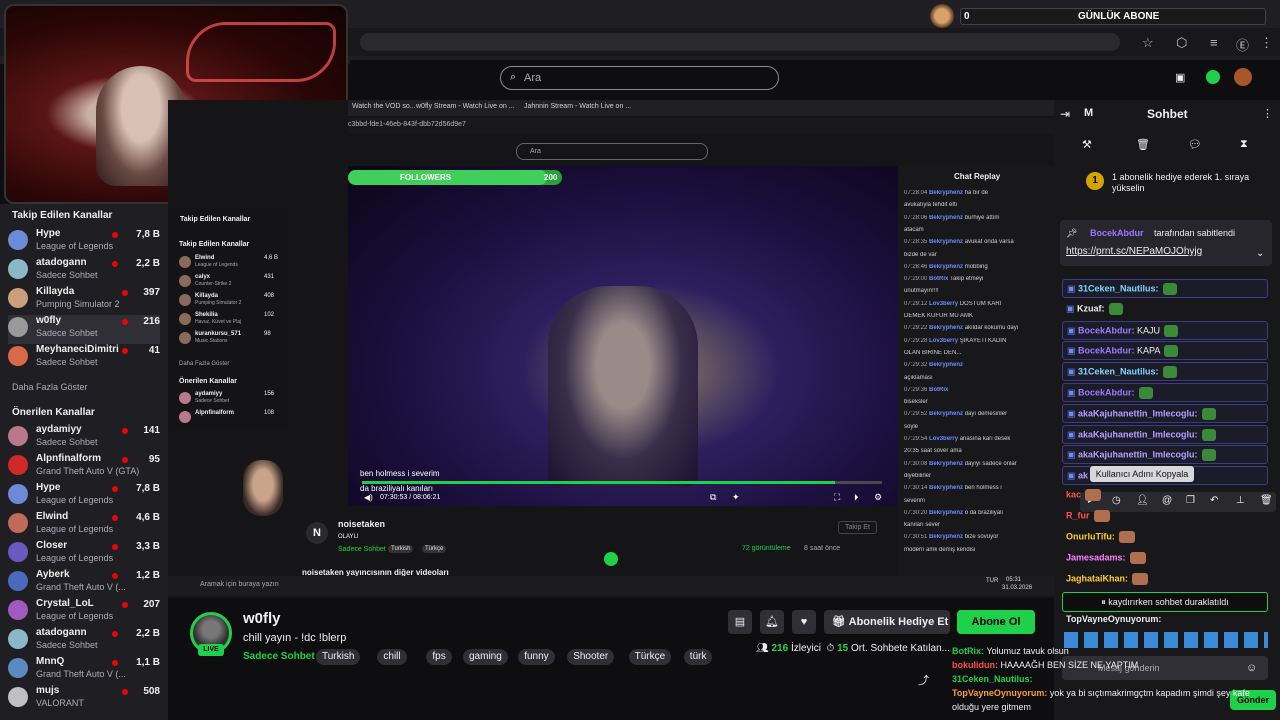  I want to click on recommended-channel-row: Hype League of Legends 7,8 B, so click(84, 496).